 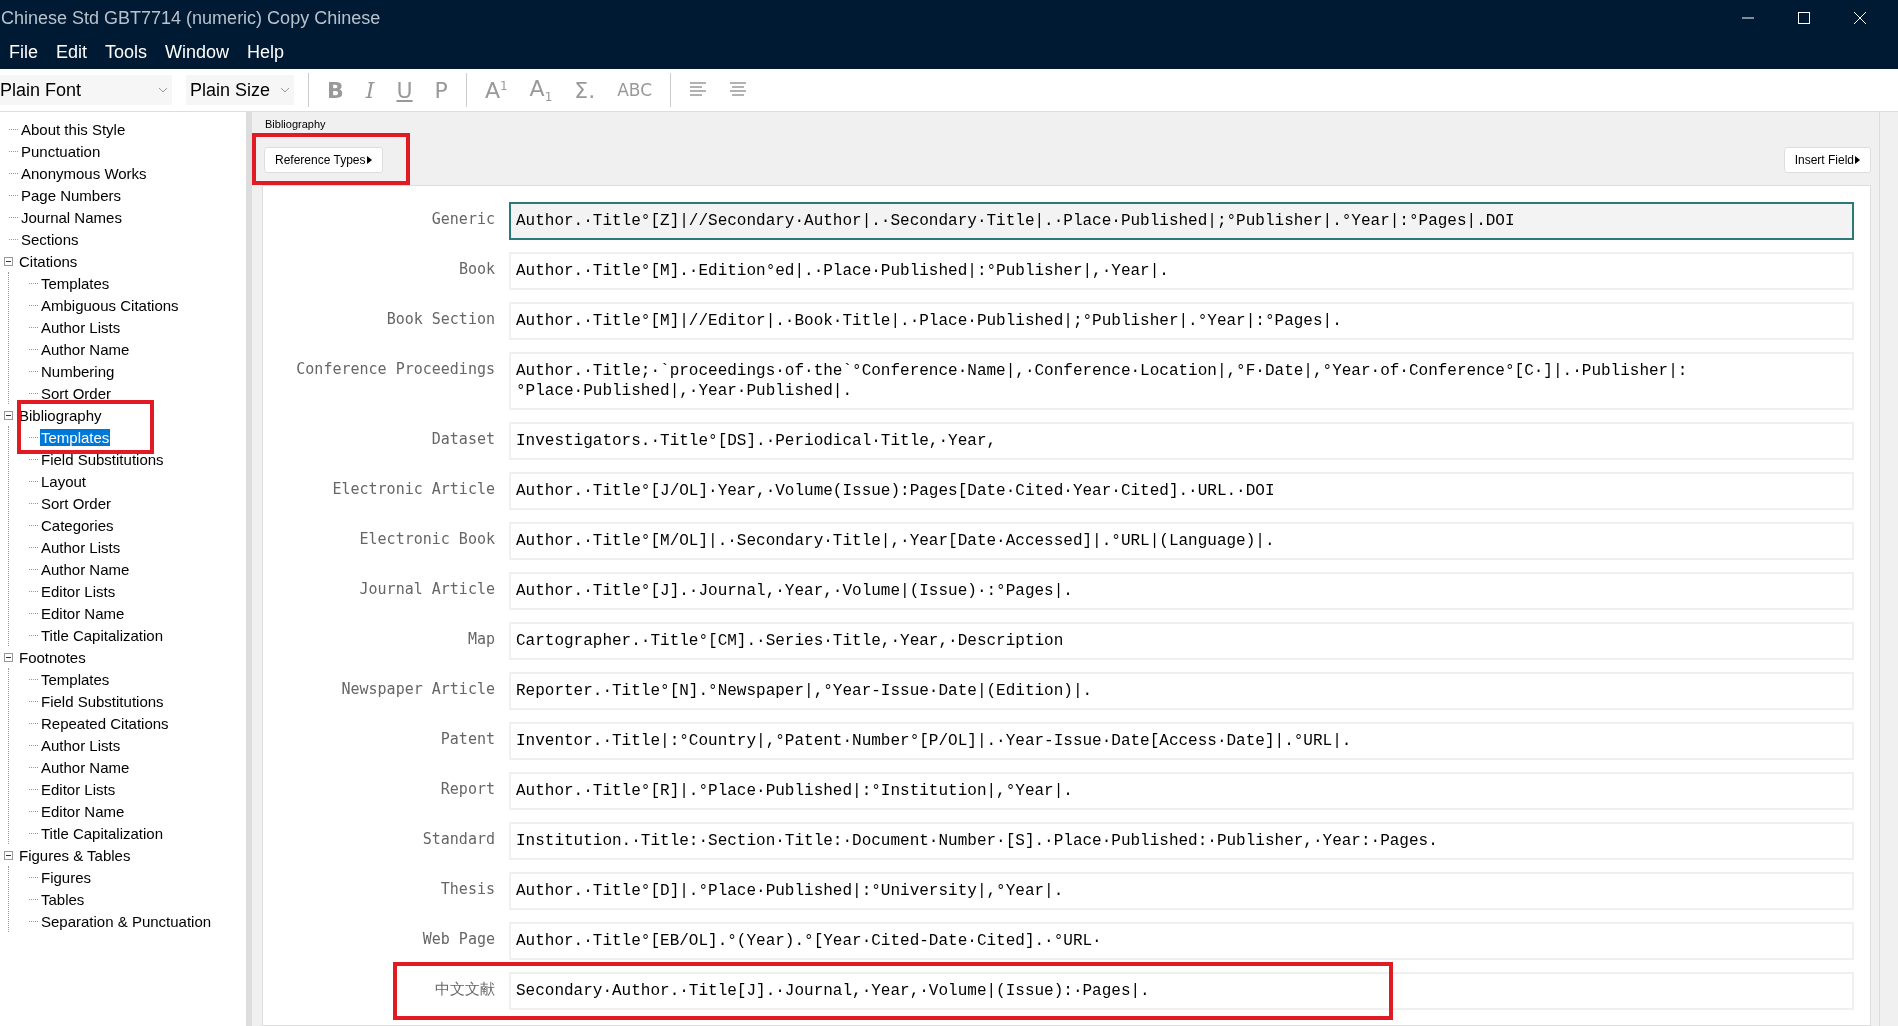 I want to click on tree-item: Figures & Tables, so click(x=75, y=855).